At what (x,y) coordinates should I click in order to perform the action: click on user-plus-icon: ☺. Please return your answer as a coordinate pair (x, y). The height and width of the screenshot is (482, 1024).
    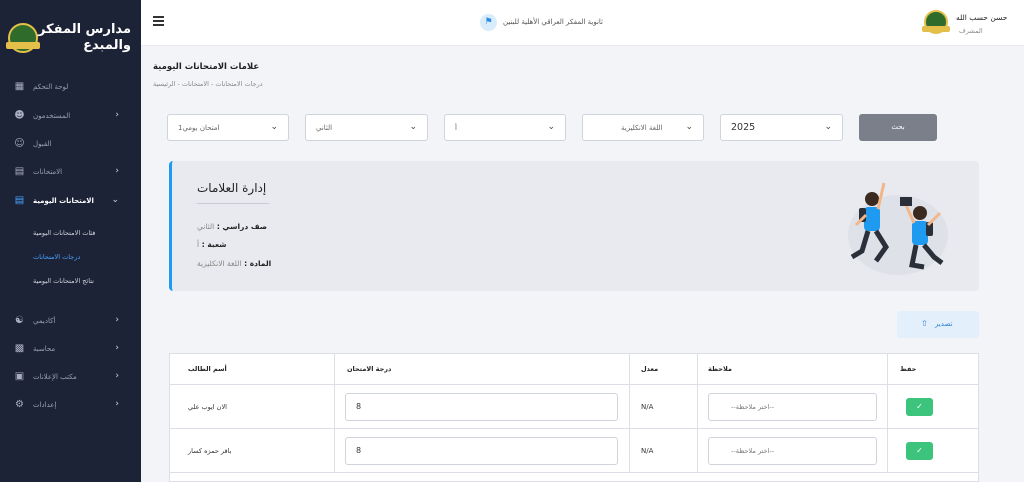
    Looking at the image, I should click on (19, 143).